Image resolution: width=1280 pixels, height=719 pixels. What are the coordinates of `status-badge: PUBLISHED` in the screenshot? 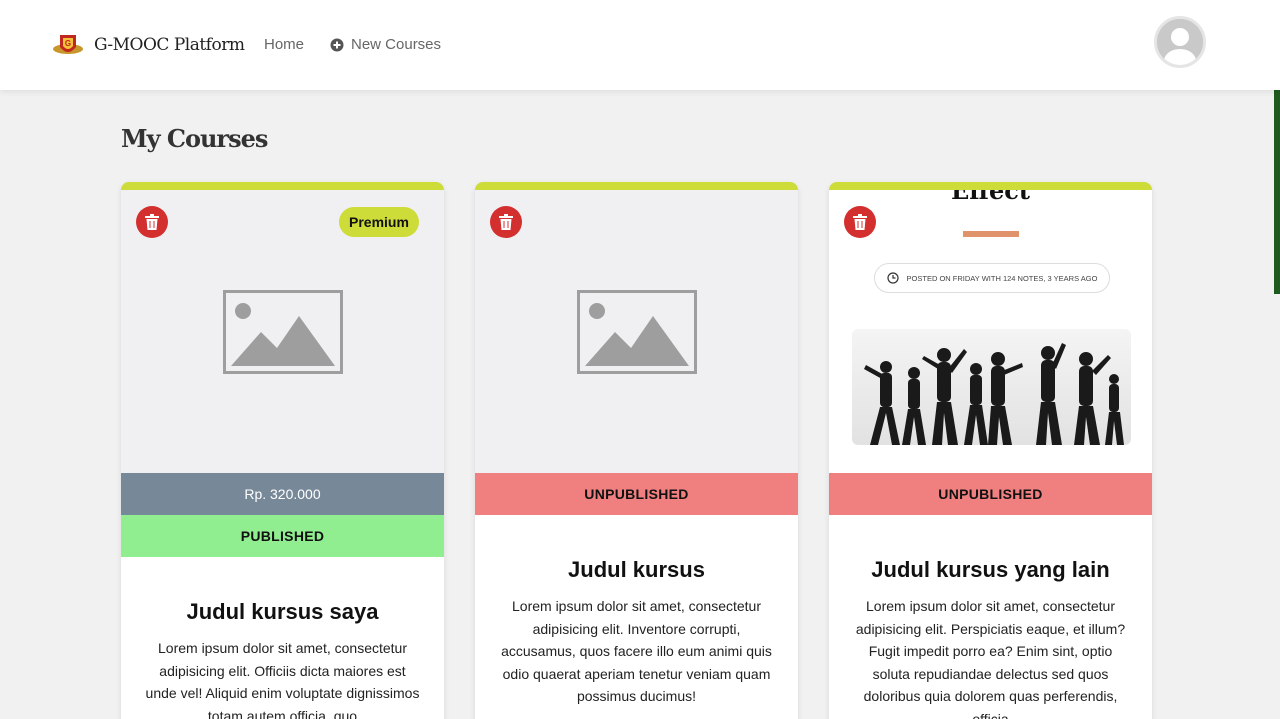 It's located at (282, 536).